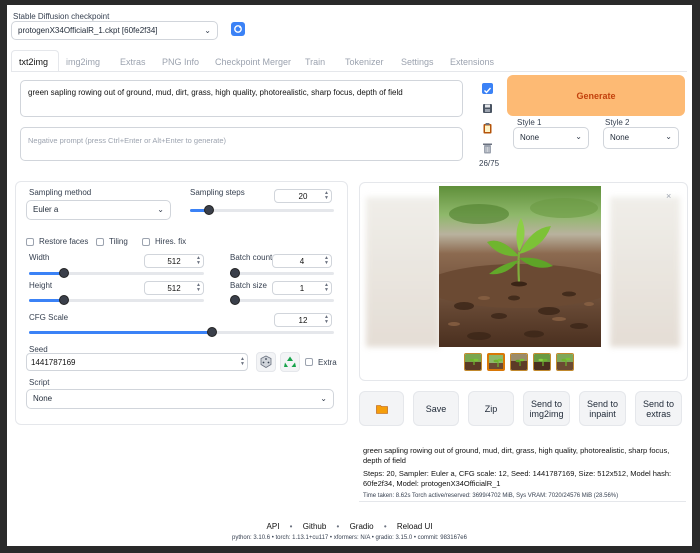 The width and height of the screenshot is (700, 553). Describe the element at coordinates (88, 30) in the screenshot. I see `checkpoint-value: protogenX34OfficialR_1.ckpt [60fe2f34]` at that location.